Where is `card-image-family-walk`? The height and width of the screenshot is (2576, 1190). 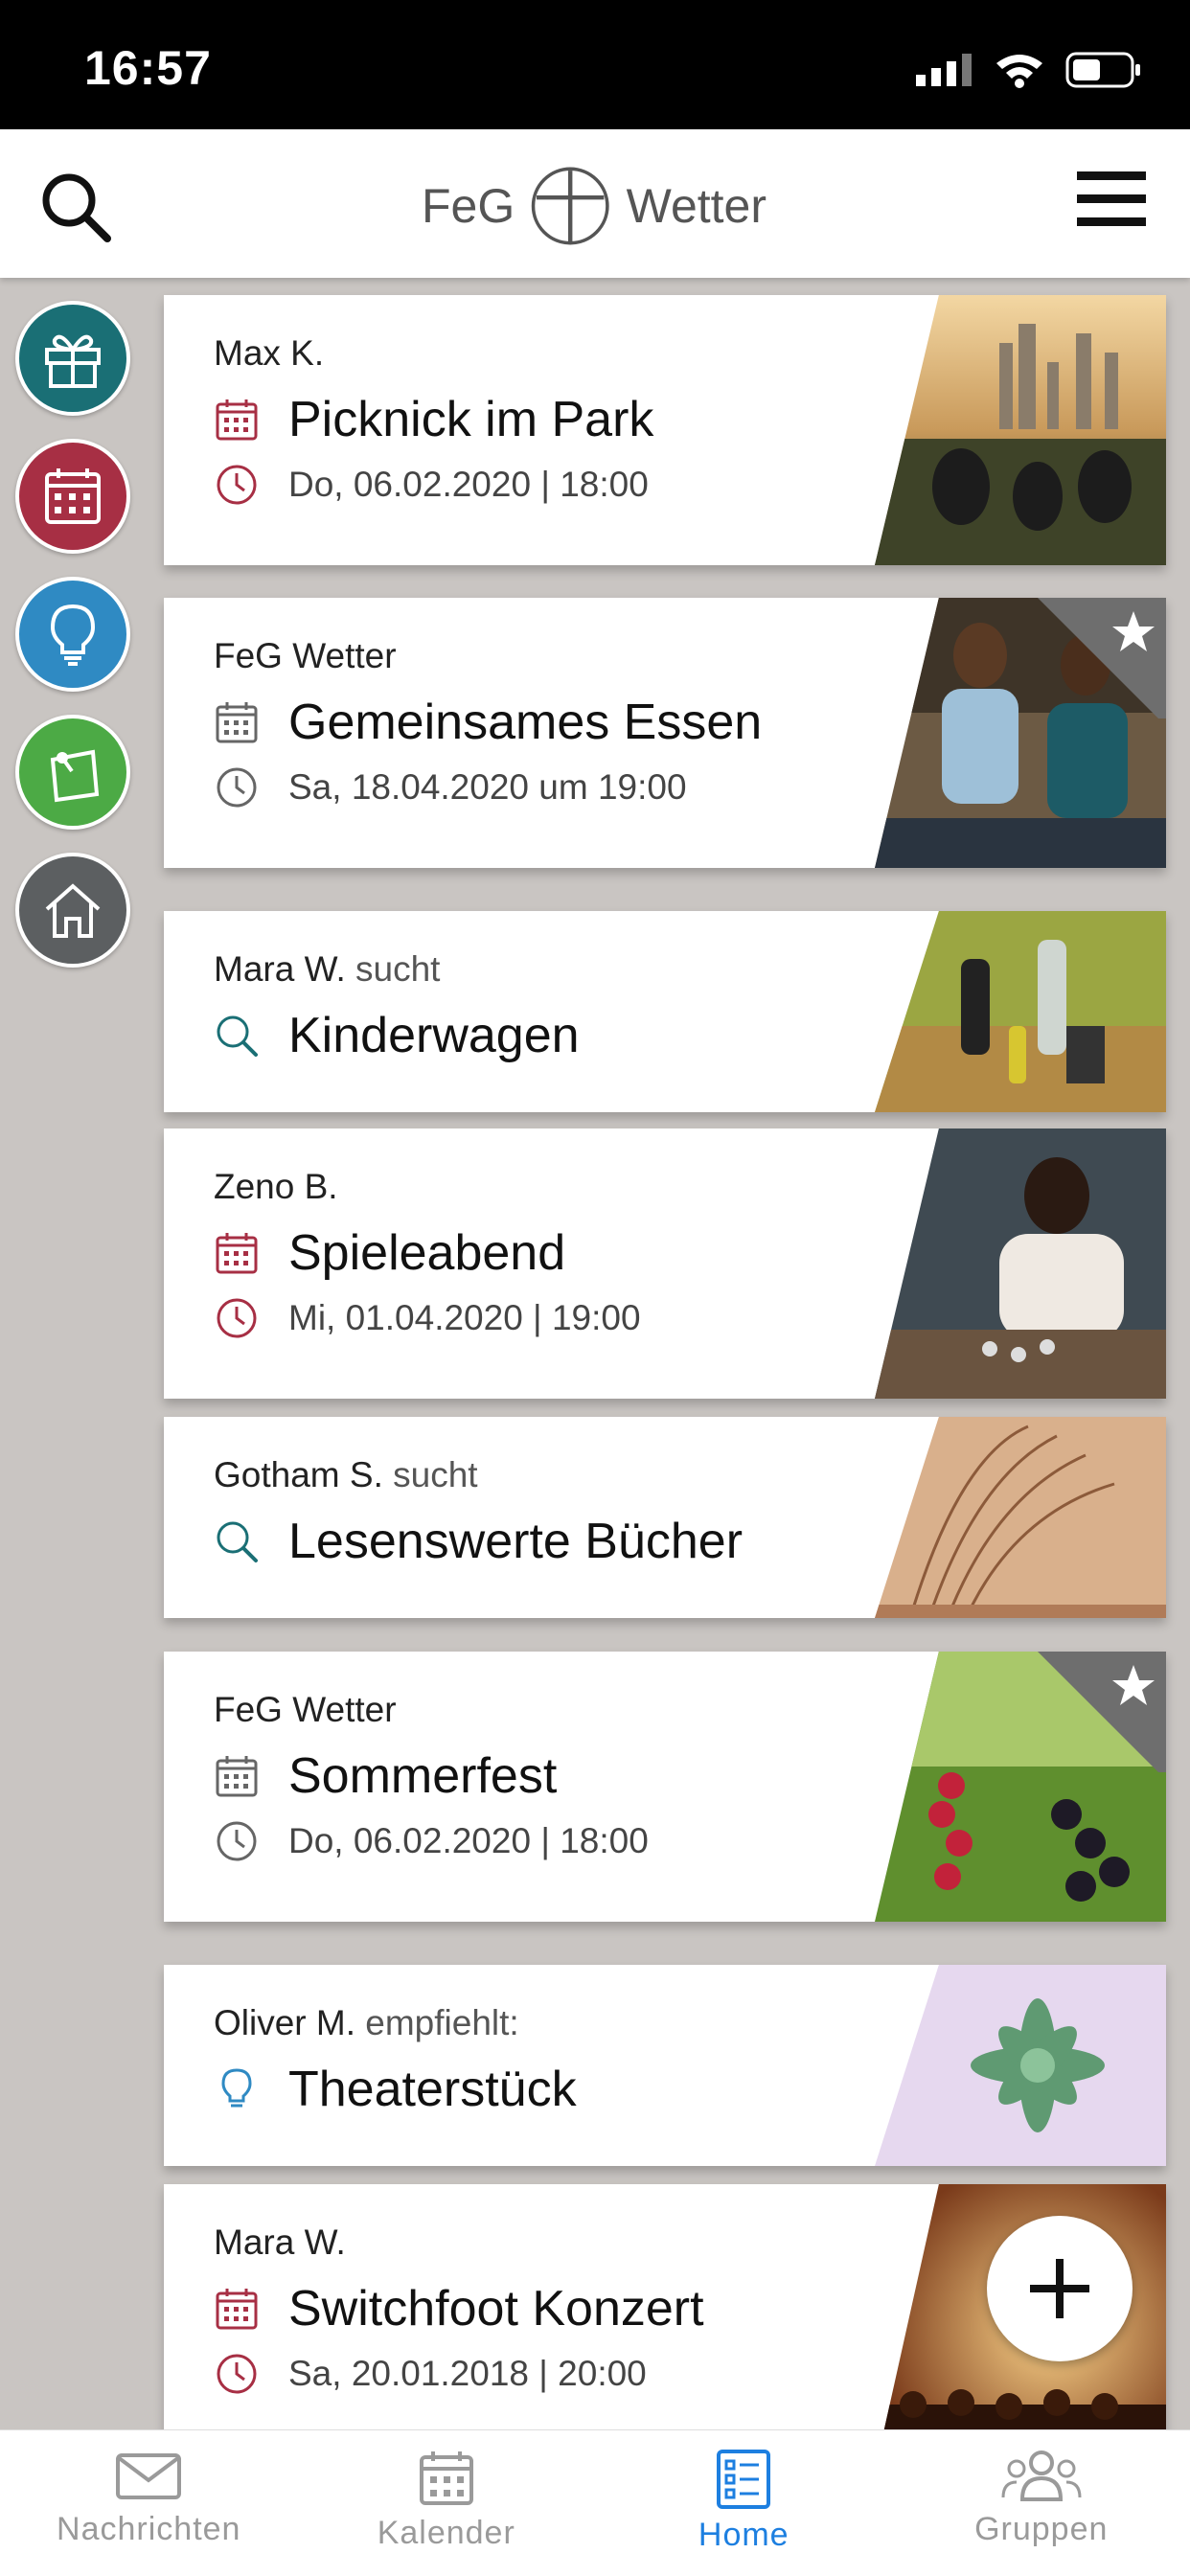
card-image-family-walk is located at coordinates (1020, 1011).